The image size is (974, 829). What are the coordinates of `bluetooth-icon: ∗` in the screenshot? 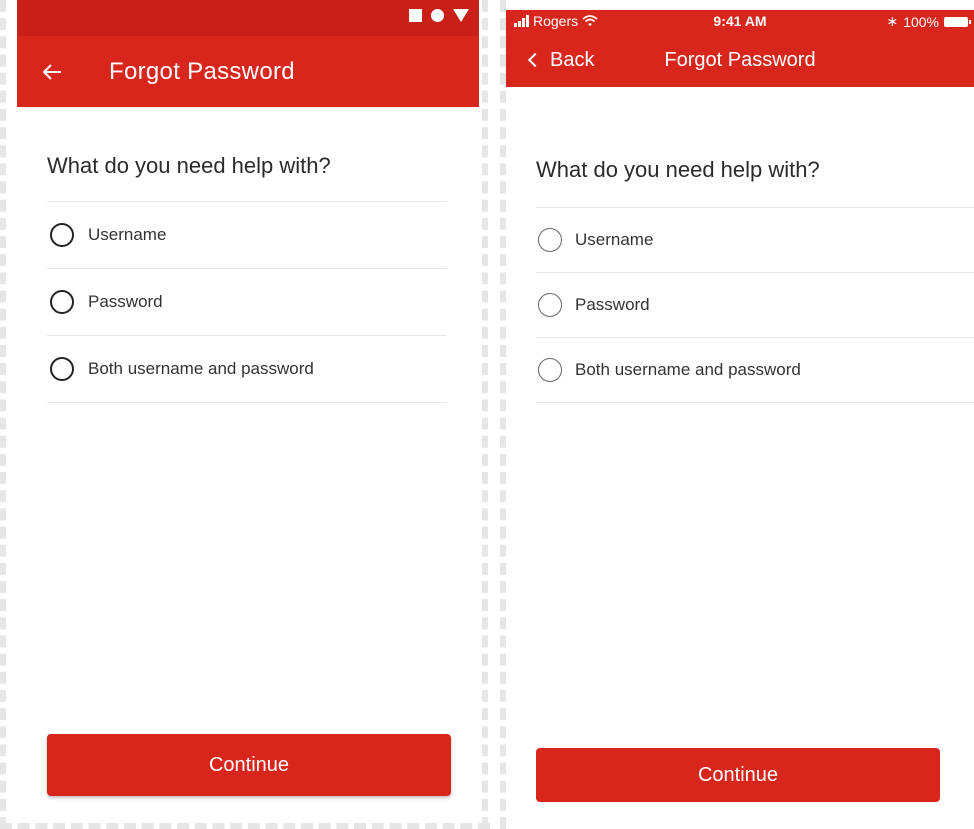 It's located at (892, 21).